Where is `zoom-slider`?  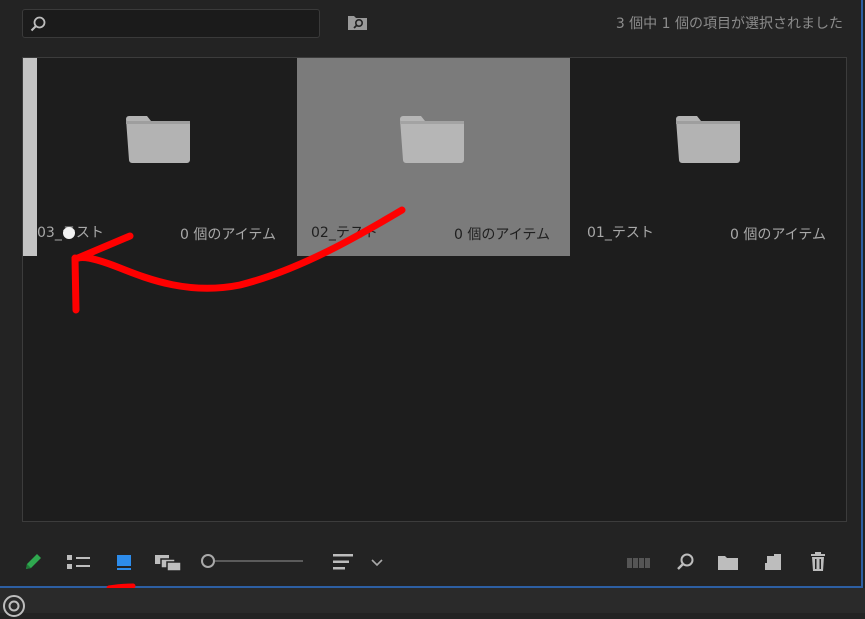
zoom-slider is located at coordinates (259, 561).